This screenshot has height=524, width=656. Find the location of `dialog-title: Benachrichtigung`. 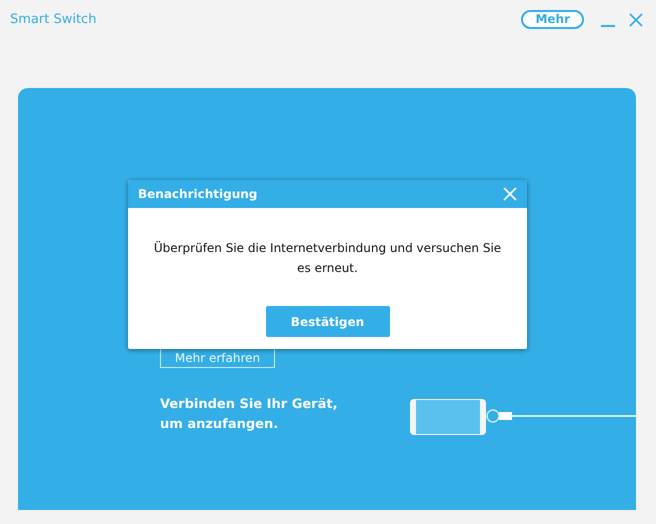

dialog-title: Benachrichtigung is located at coordinates (198, 194).